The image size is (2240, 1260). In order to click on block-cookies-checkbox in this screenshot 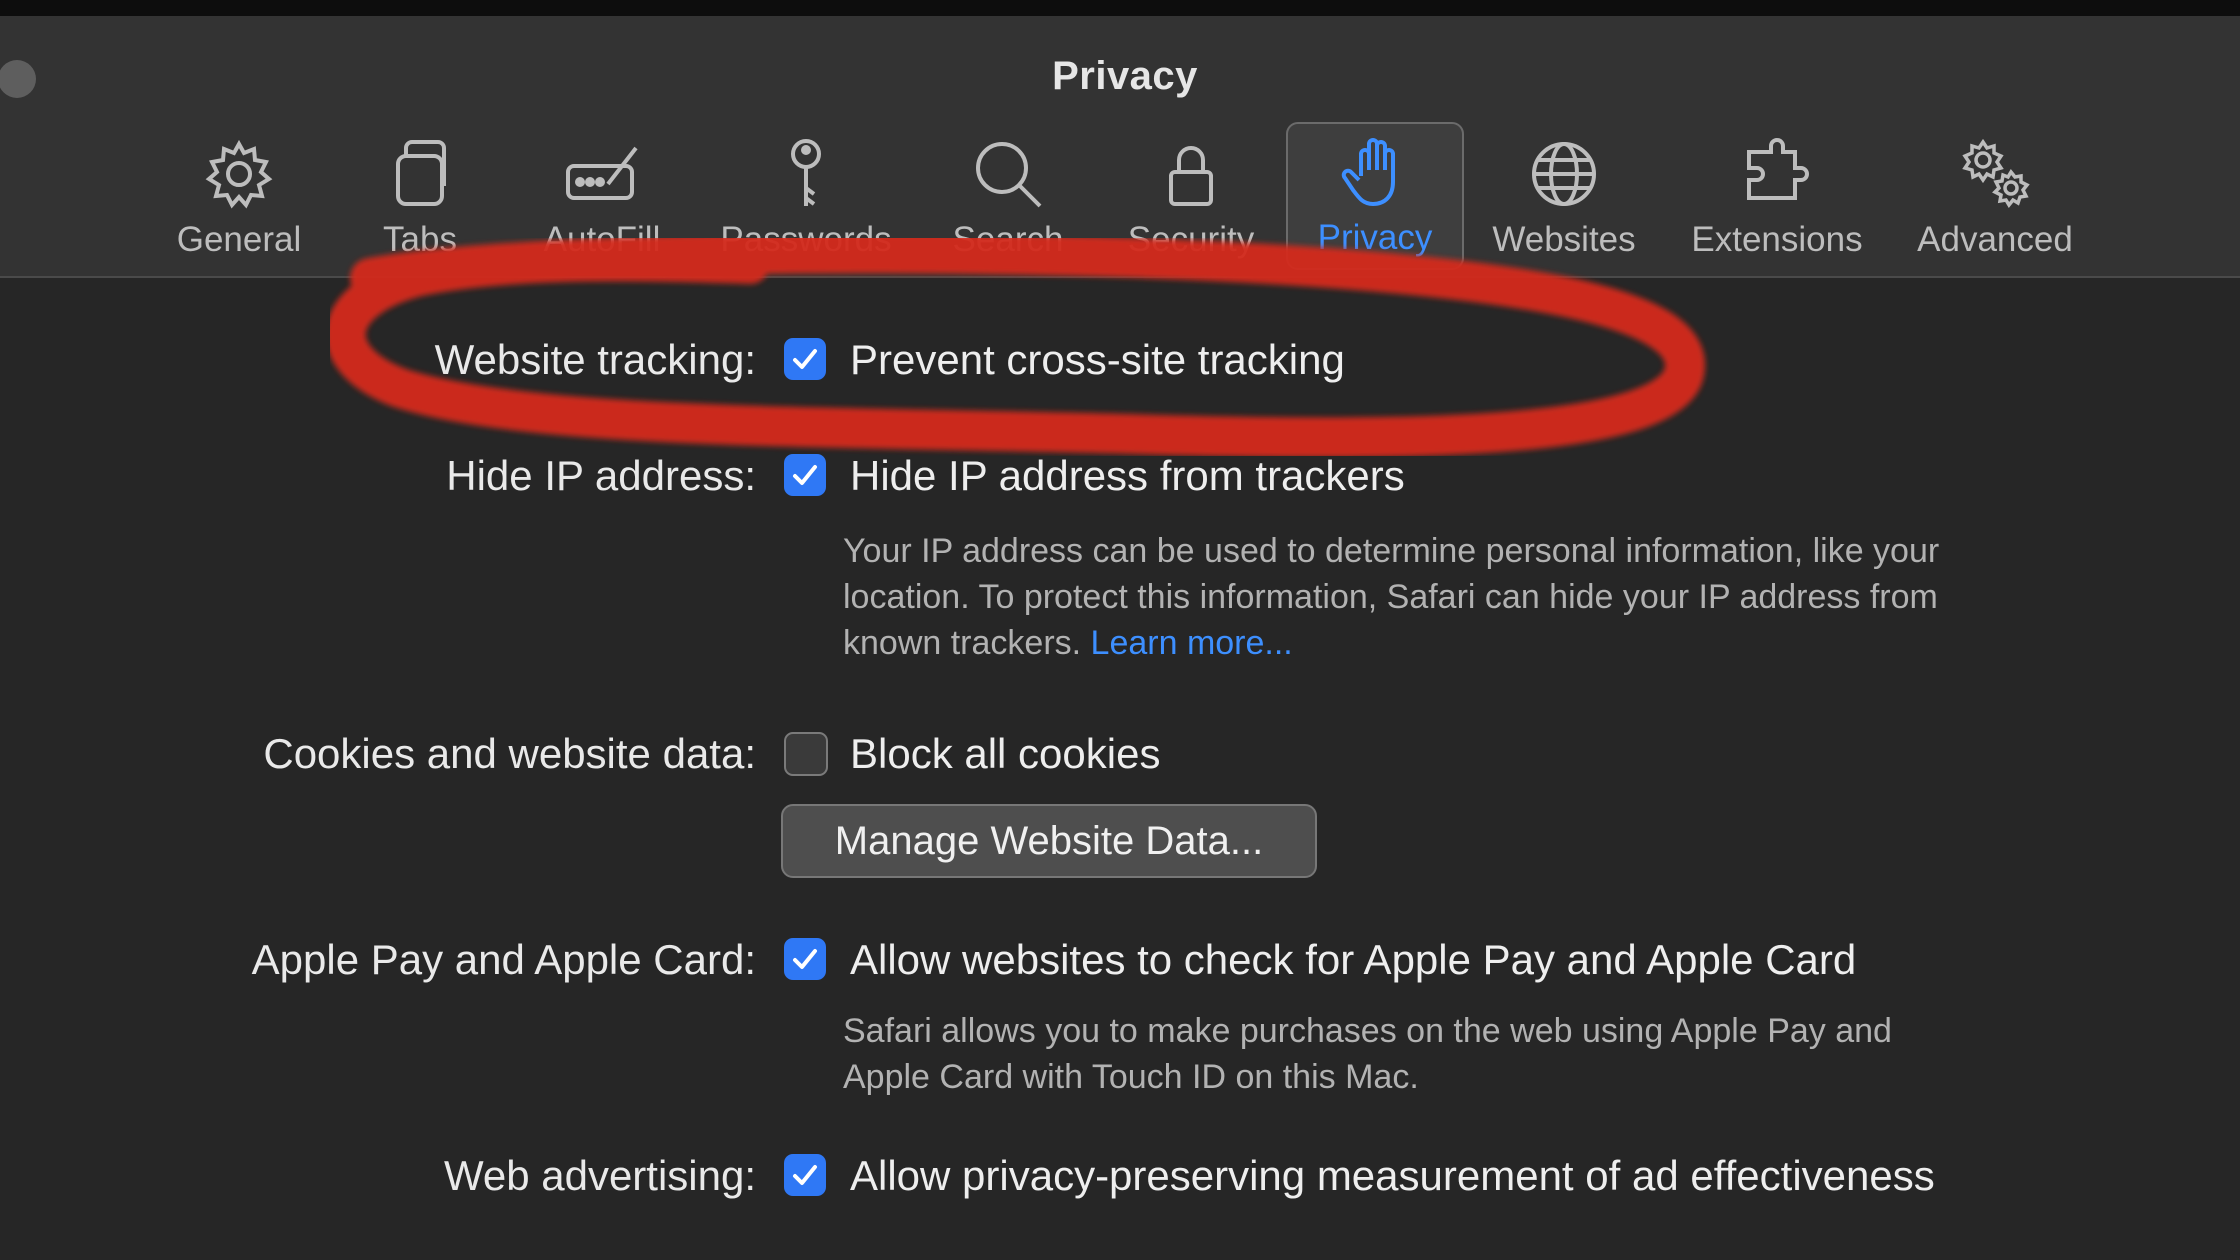, I will do `click(806, 754)`.